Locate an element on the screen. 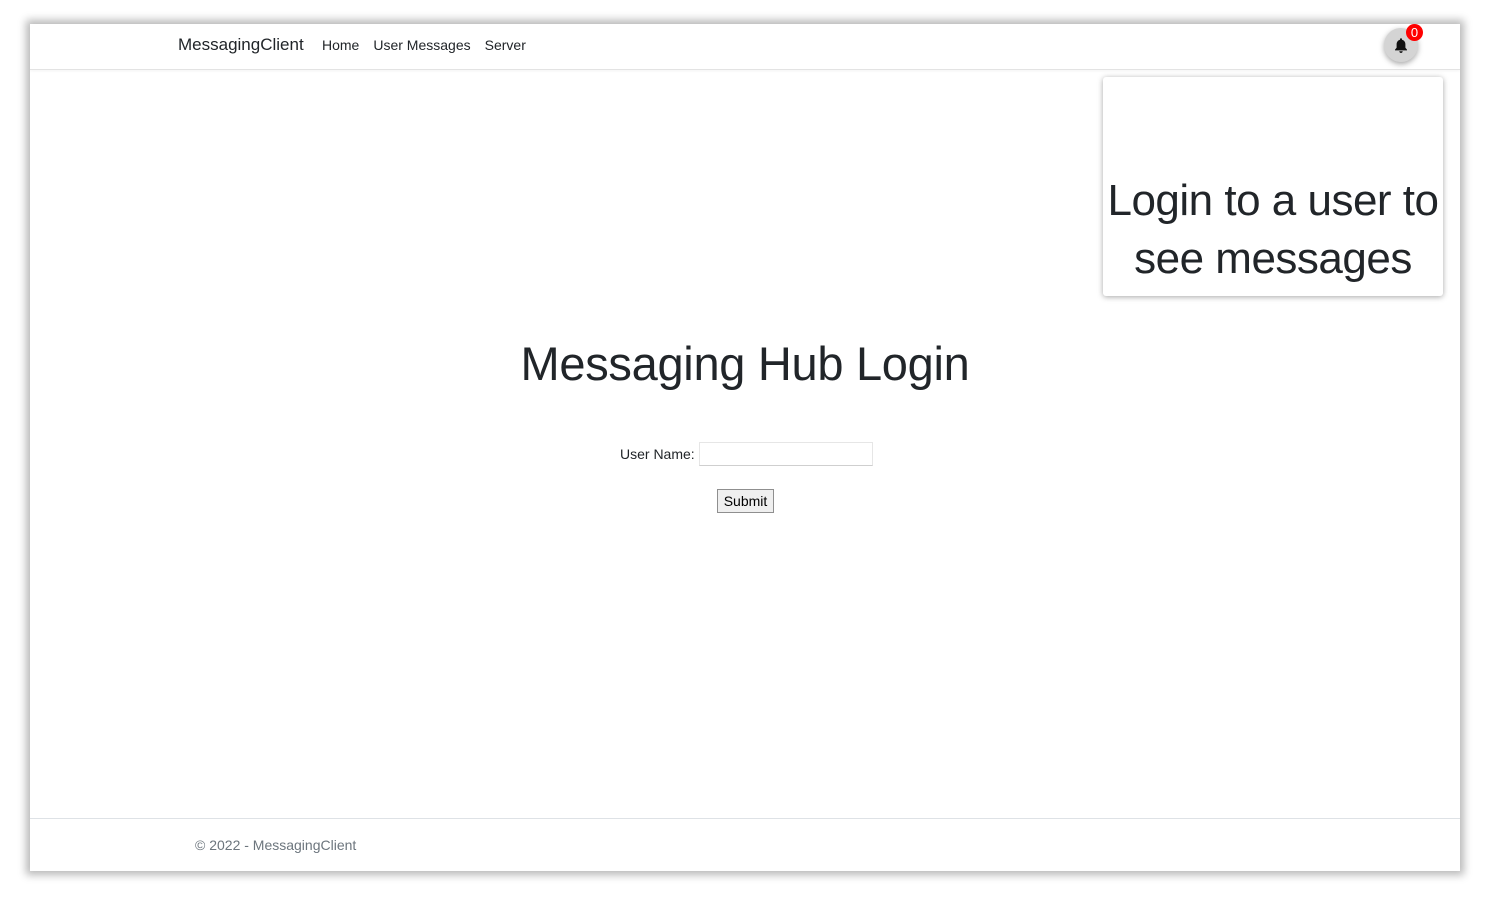  notification-popup: Login to a user to see messages is located at coordinates (1273, 186).